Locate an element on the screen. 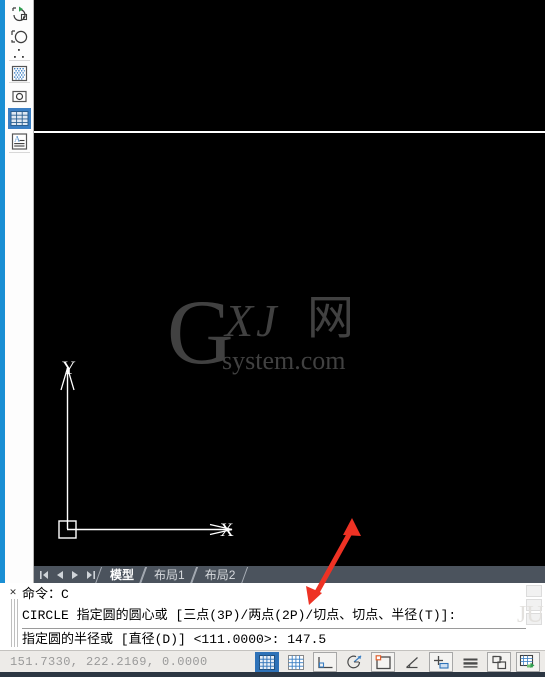 Image resolution: width=545 pixels, height=677 pixels. status-toggle-group is located at coordinates (397, 662).